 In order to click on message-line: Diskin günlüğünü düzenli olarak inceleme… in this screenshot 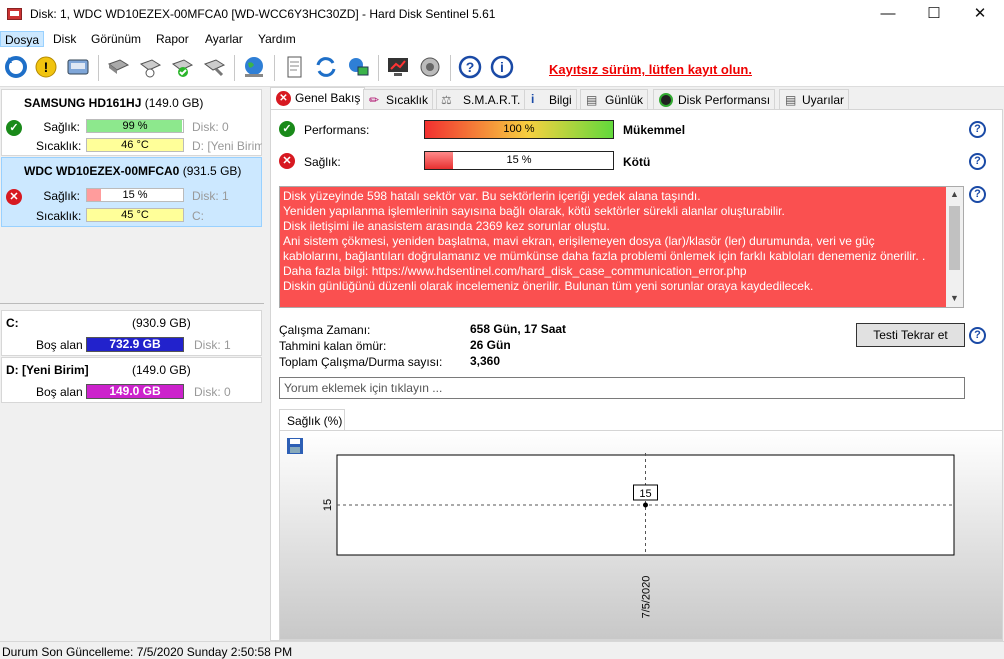, I will do `click(548, 286)`.